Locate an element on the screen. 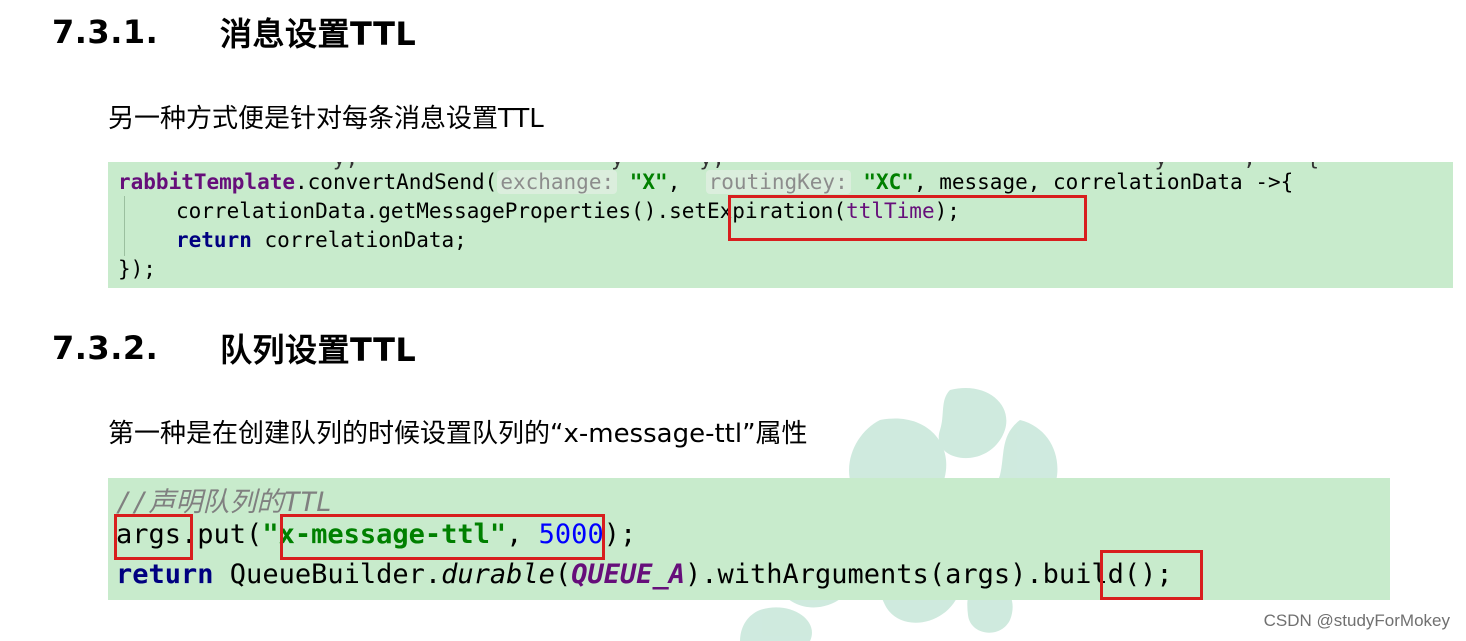  highlight-box-args is located at coordinates (153, 537).